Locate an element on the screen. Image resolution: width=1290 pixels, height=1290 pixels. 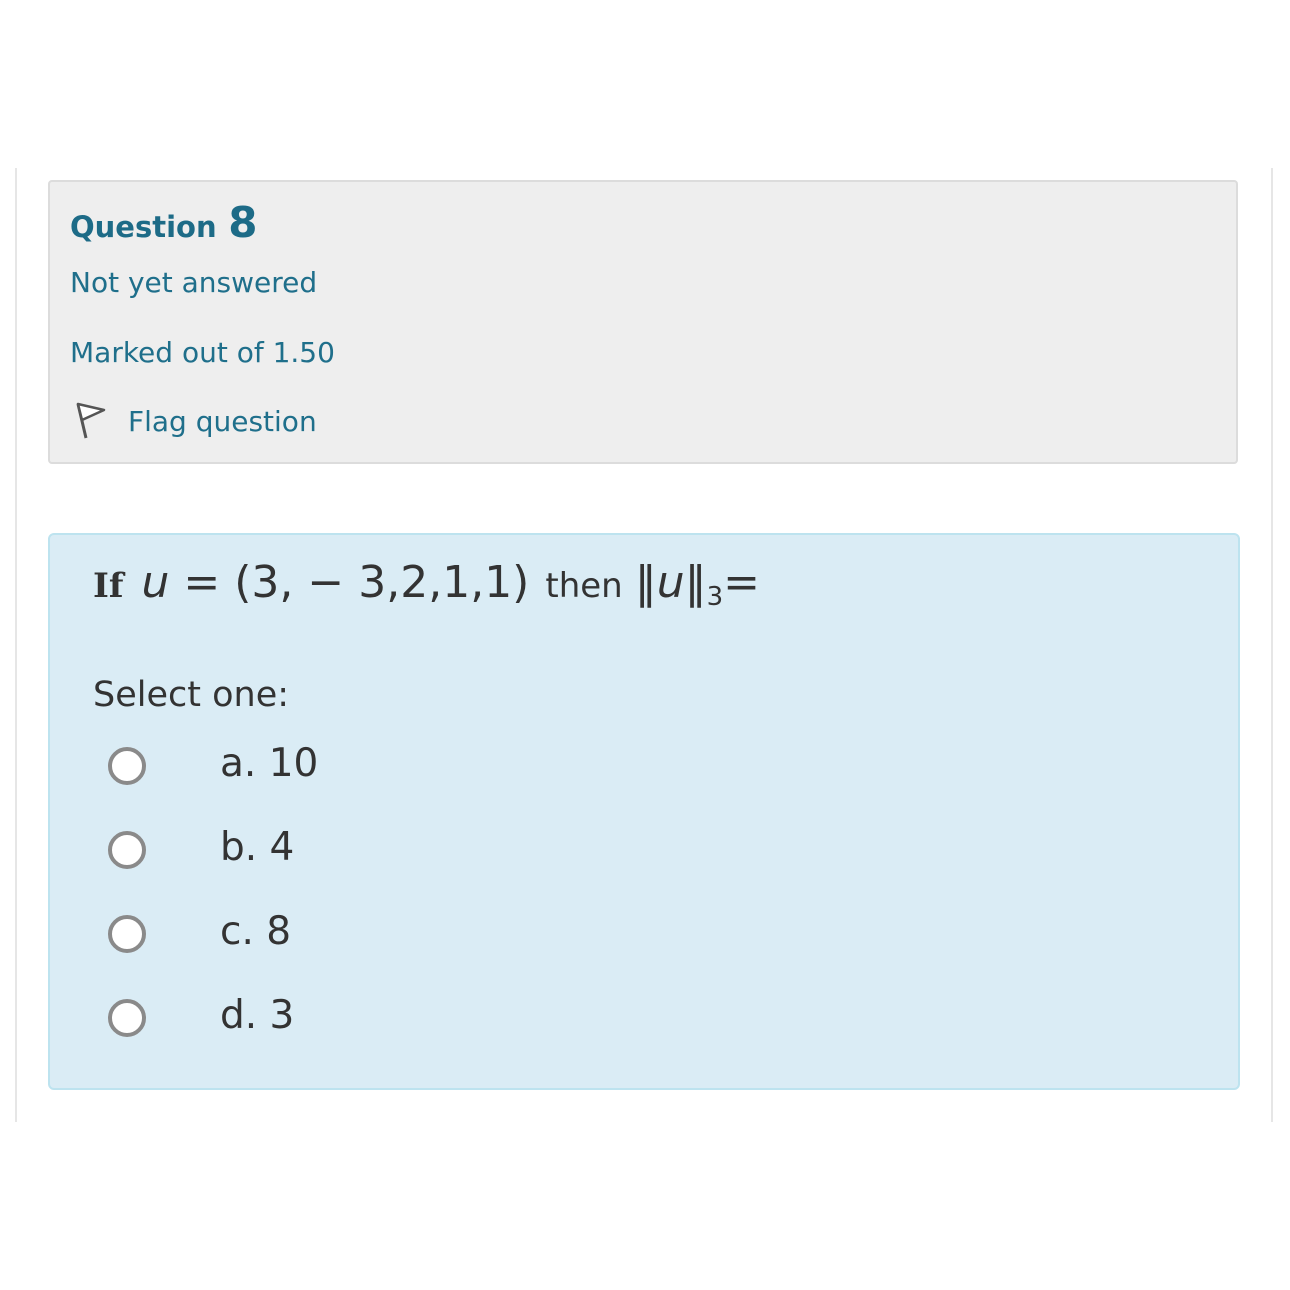
math-norm-expression: ‖u‖3= is located at coordinates (697, 584).